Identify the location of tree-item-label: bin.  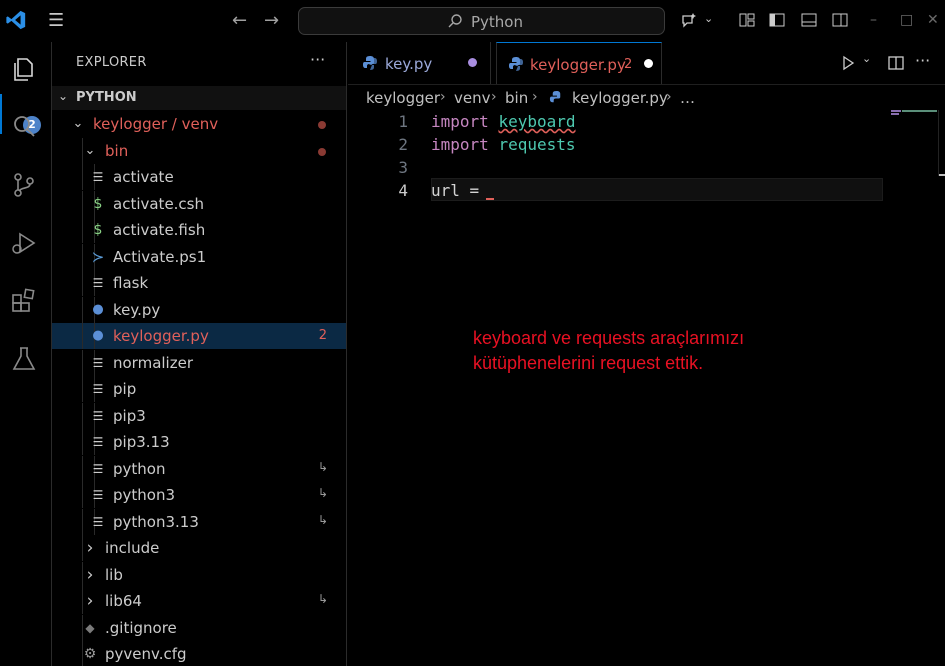
(117, 150).